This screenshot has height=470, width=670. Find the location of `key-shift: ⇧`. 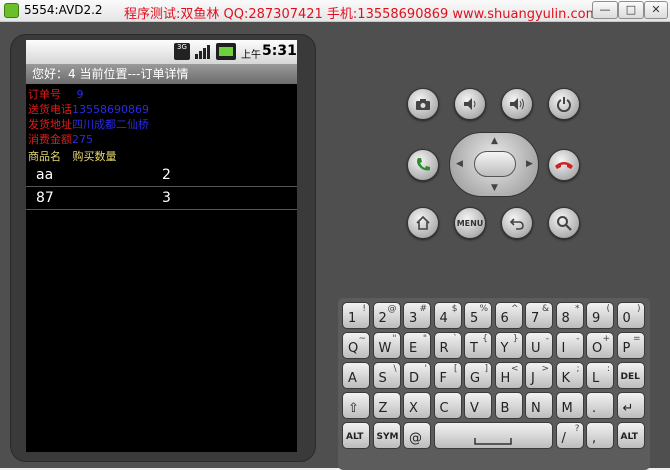

key-shift: ⇧ is located at coordinates (356, 405).